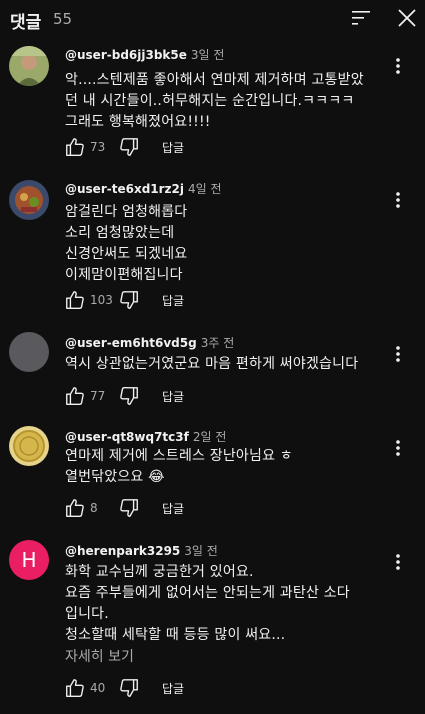 This screenshot has height=714, width=425. What do you see at coordinates (98, 147) in the screenshot?
I see `like-count: 73` at bounding box center [98, 147].